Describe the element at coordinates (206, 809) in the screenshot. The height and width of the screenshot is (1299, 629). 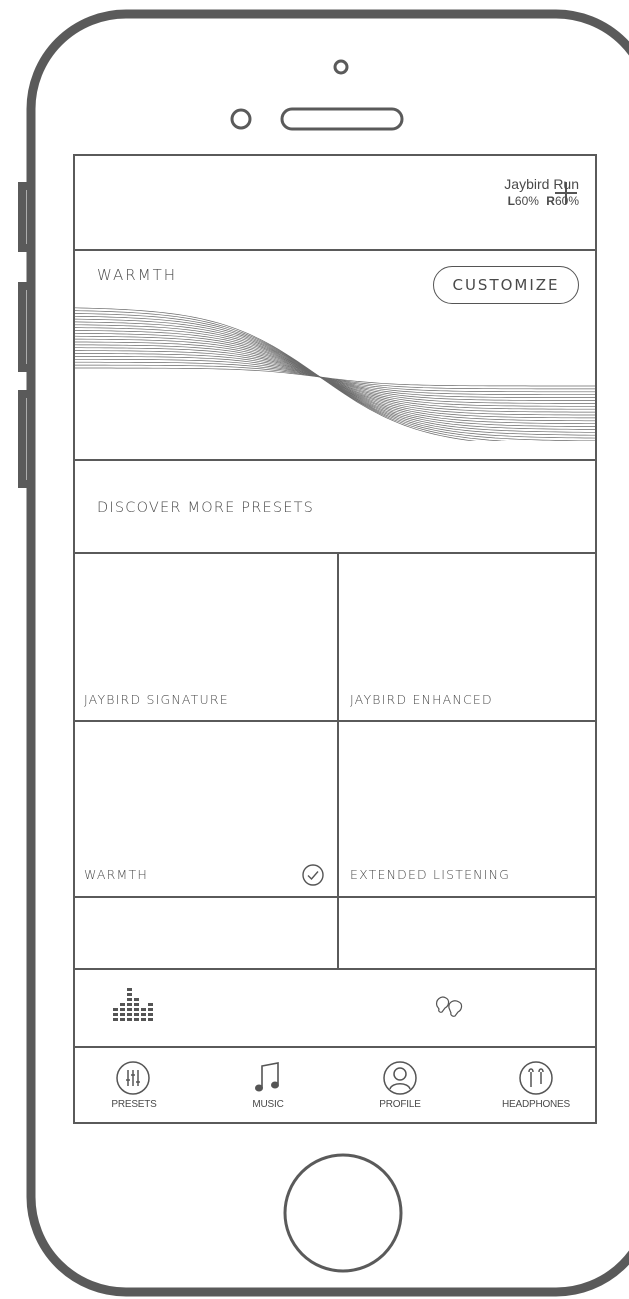
I see `preset-tile-warmth: WARMTH` at that location.